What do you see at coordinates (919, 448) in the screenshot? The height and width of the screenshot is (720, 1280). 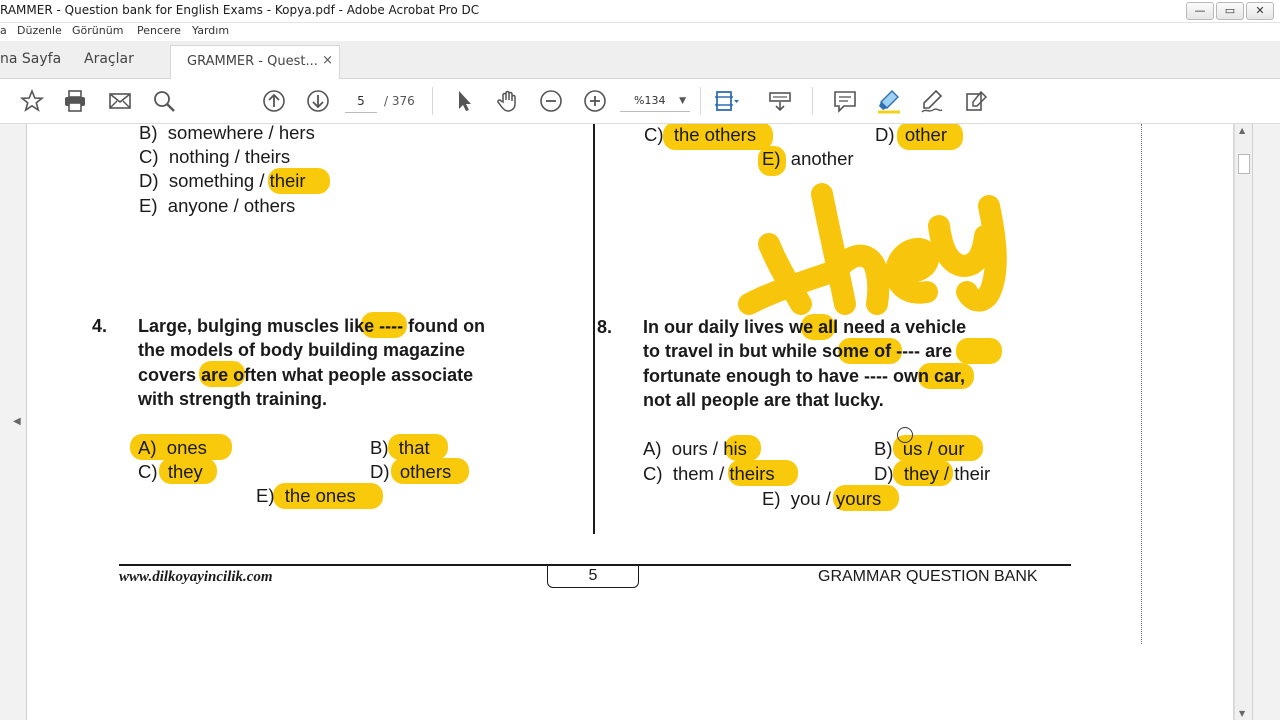 I see `q8-option-b: B) us / our` at bounding box center [919, 448].